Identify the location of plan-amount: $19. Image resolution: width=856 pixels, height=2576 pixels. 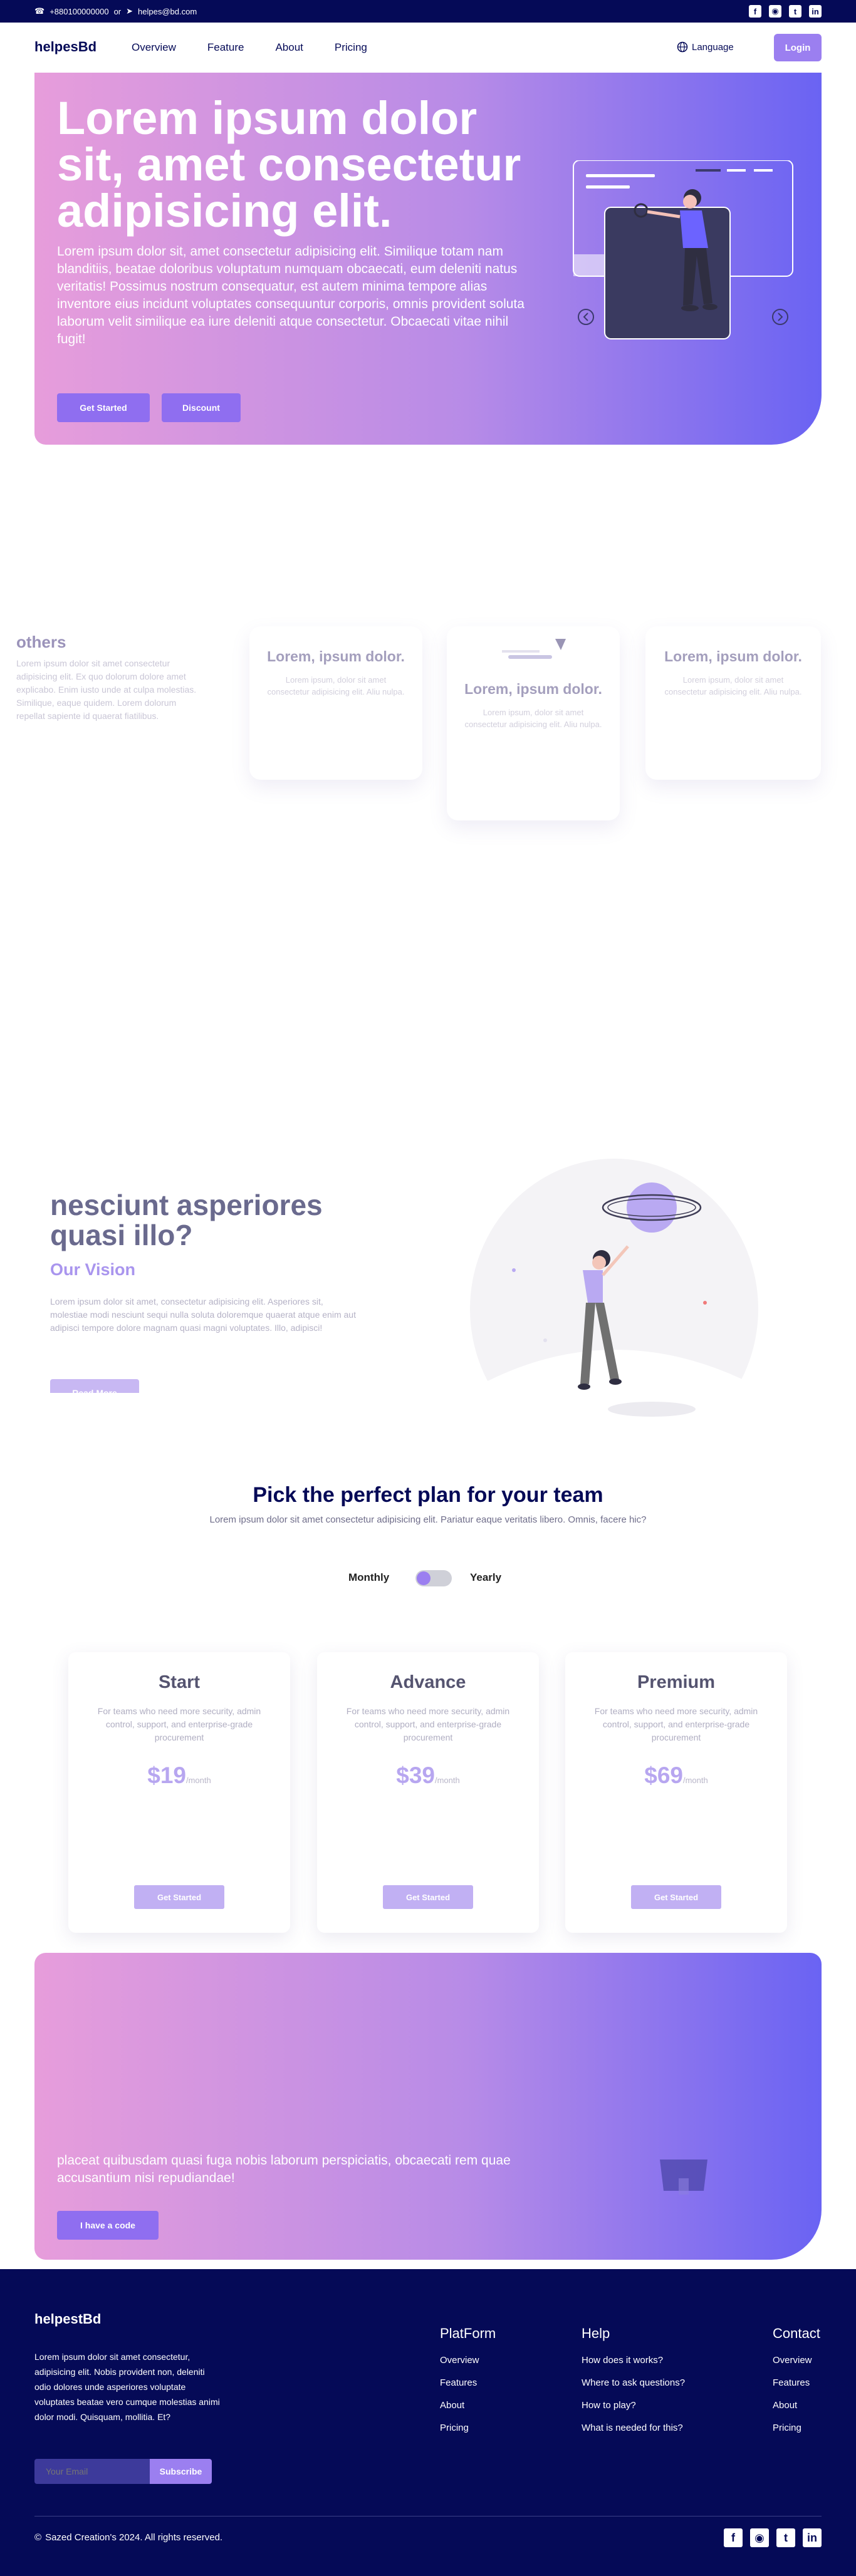
(166, 1775).